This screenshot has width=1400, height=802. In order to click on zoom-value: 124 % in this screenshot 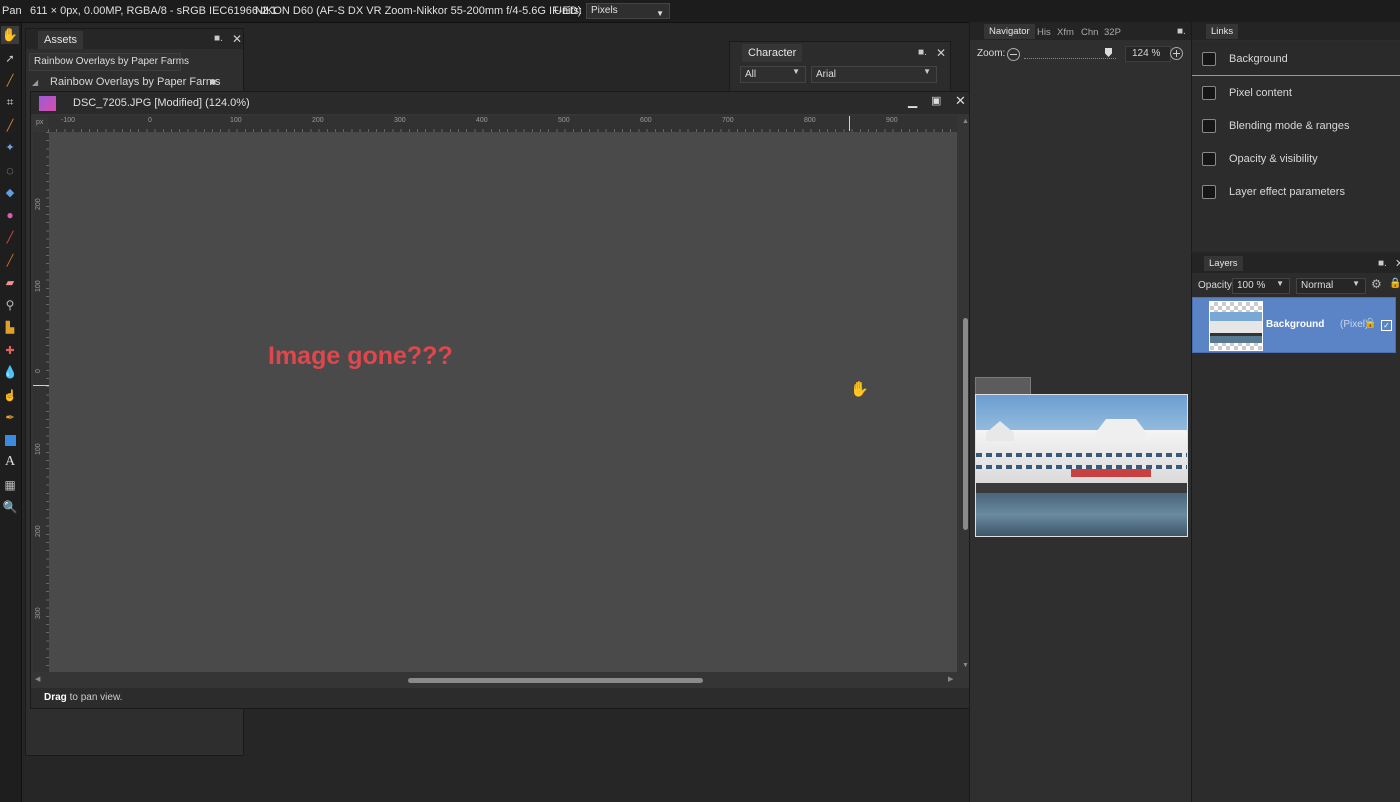, I will do `click(1146, 53)`.